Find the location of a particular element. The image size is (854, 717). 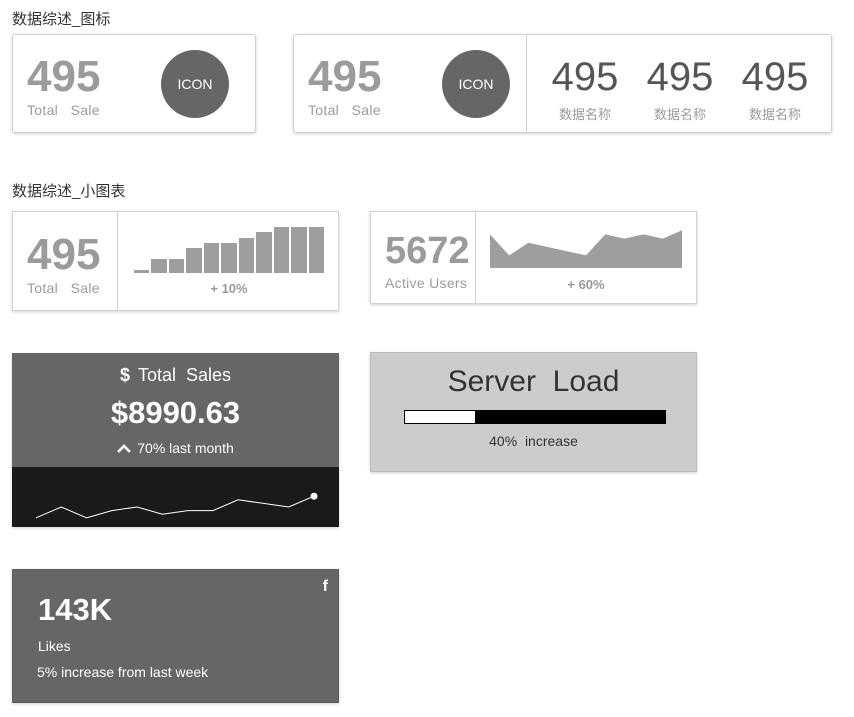

stat-card-icon: 495 Total Sale ICON is located at coordinates (134, 83).